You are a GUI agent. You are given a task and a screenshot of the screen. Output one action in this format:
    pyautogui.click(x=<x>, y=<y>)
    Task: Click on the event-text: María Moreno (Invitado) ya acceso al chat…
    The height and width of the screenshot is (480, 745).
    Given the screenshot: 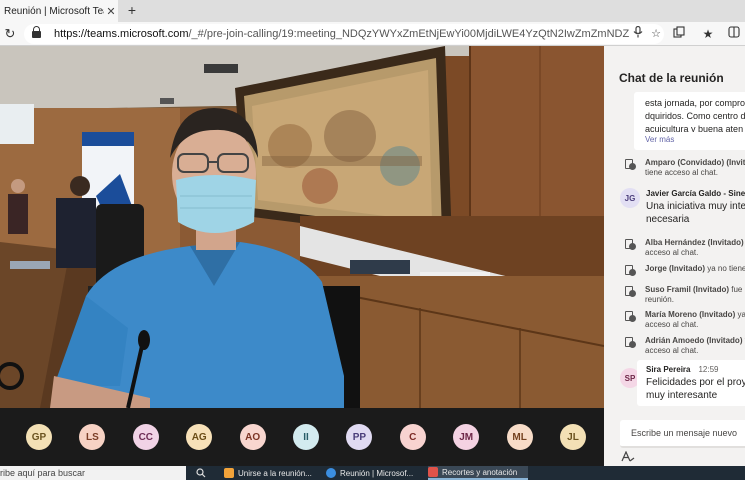 What is the action you would take?
    pyautogui.click(x=695, y=319)
    